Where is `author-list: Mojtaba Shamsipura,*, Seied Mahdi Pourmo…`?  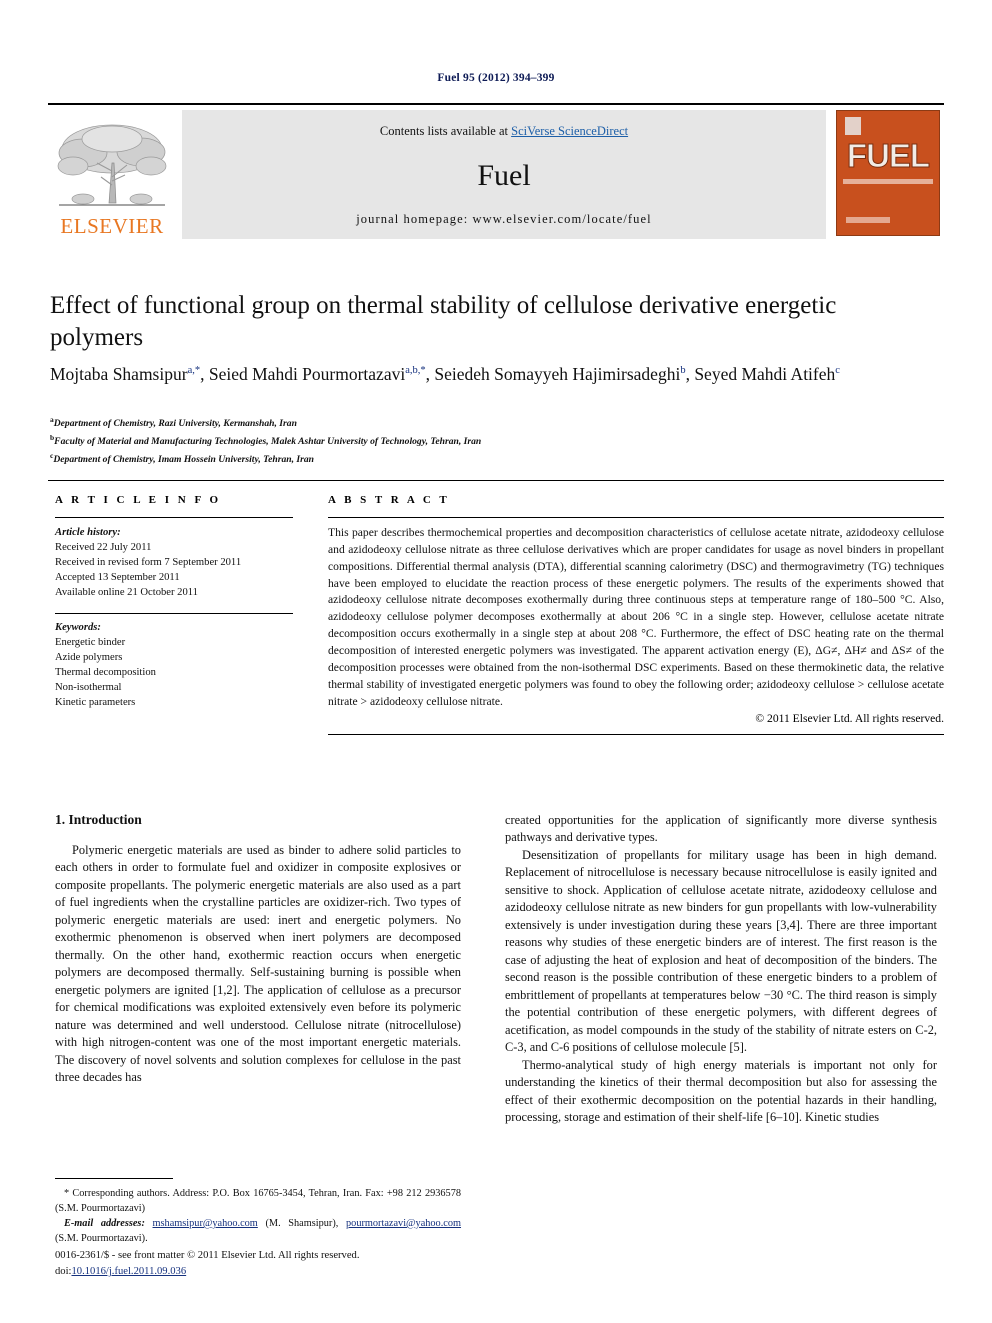
author-list: Mojtaba Shamsipura,*, Seied Mahdi Pourmo… is located at coordinates (445, 374).